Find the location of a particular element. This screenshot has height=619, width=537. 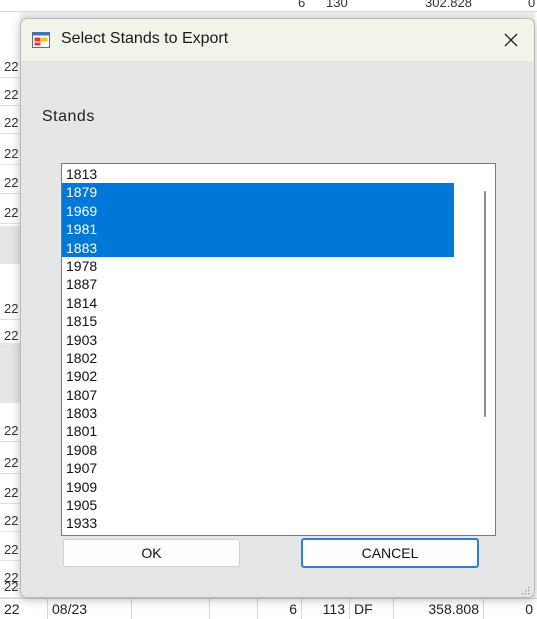

stand-list-item: 1903 is located at coordinates (258, 340).